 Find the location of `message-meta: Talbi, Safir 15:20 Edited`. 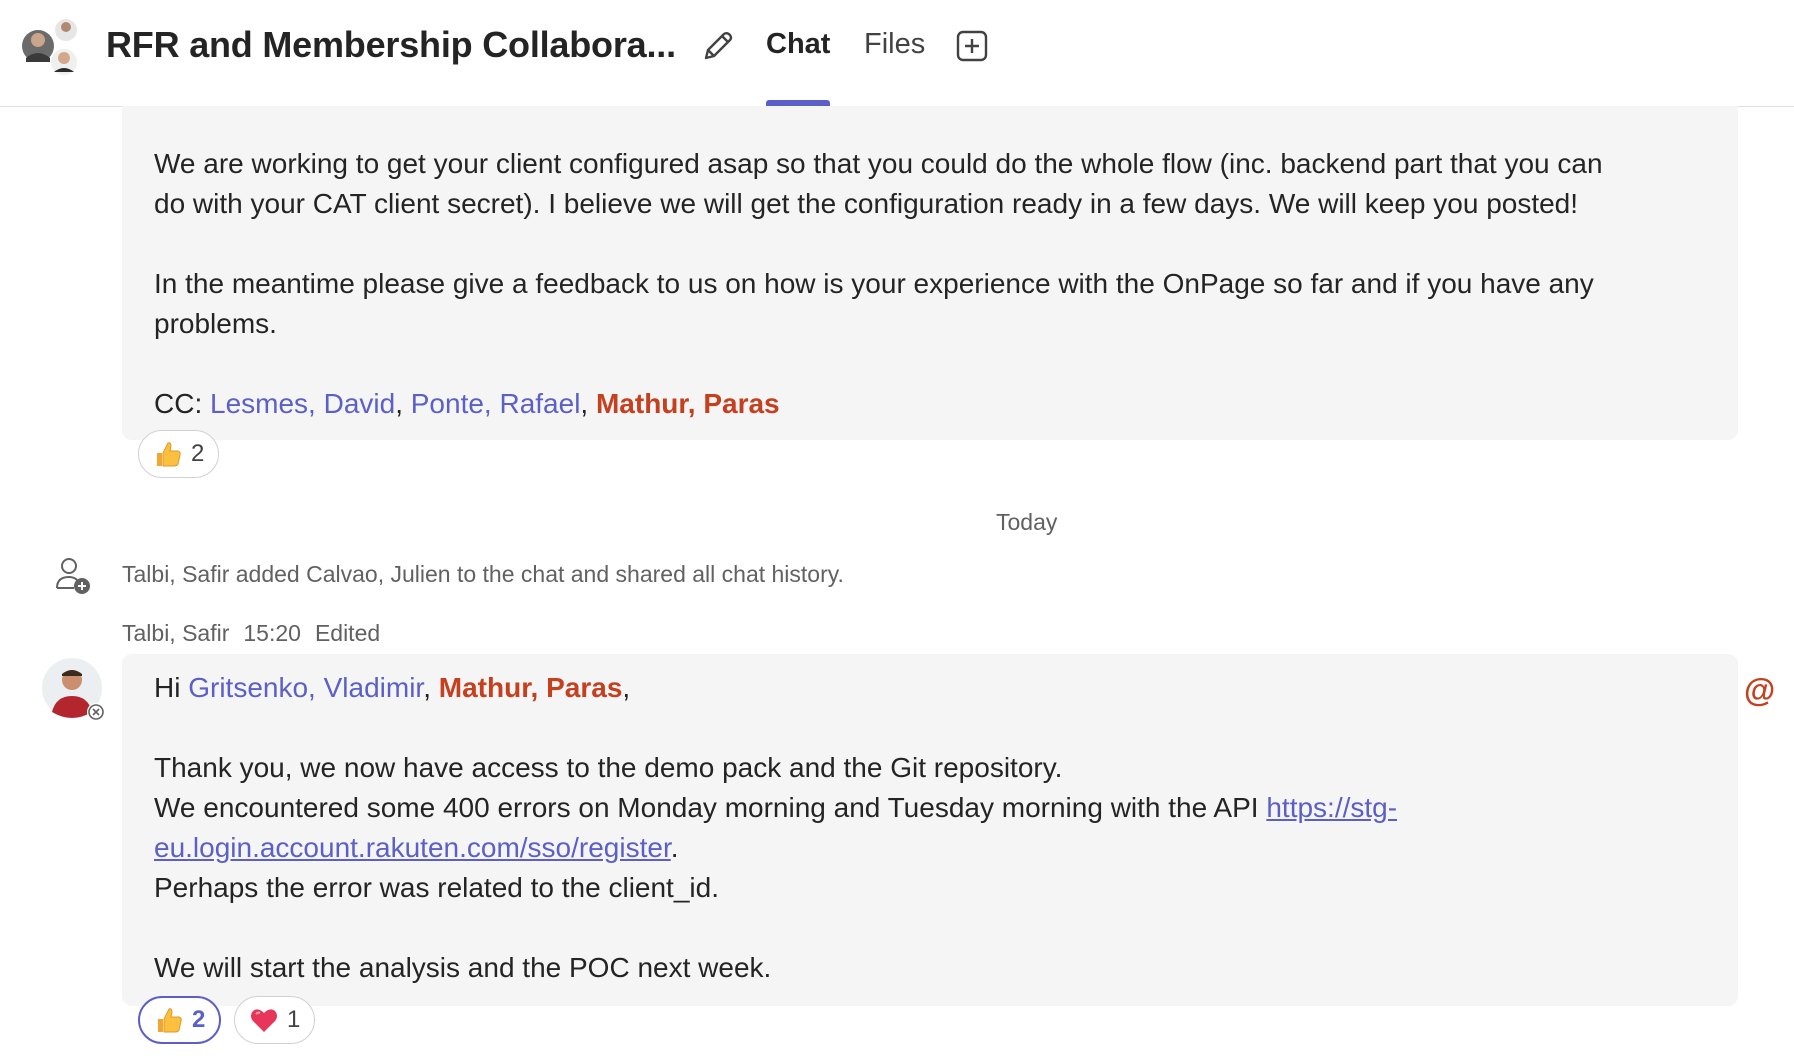

message-meta: Talbi, Safir 15:20 Edited is located at coordinates (258, 633).